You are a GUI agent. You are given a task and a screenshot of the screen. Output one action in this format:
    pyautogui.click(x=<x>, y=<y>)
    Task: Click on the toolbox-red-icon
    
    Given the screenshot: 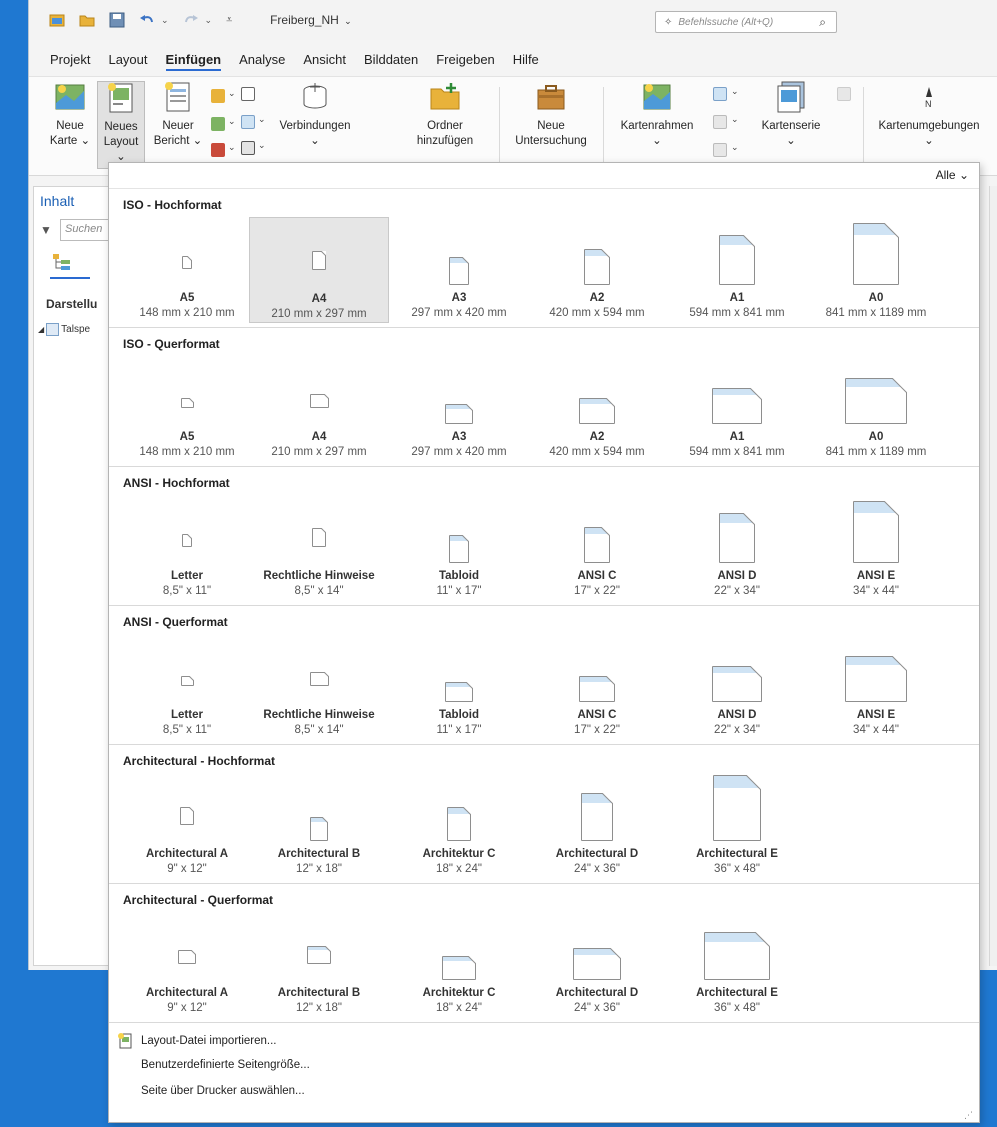 What is the action you would take?
    pyautogui.click(x=218, y=150)
    